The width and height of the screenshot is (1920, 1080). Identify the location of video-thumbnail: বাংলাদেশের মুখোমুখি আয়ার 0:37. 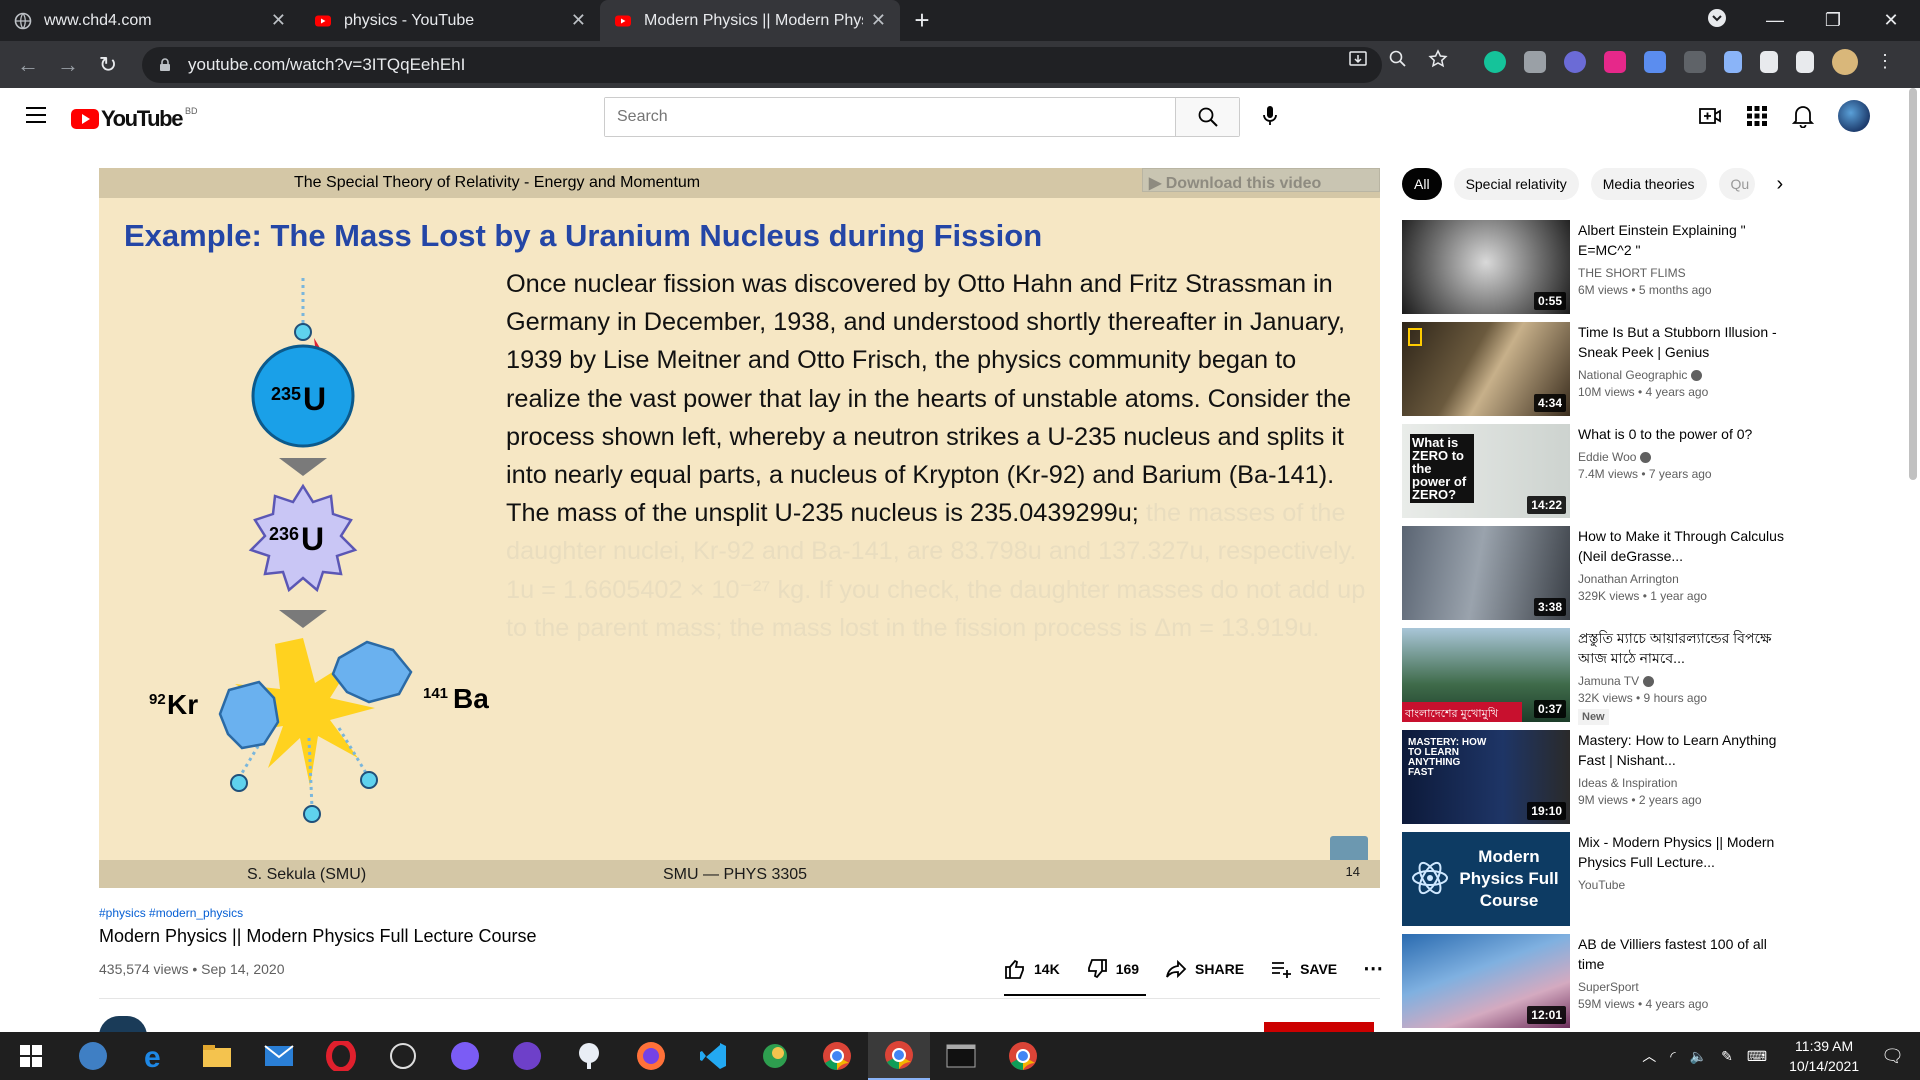
(1486, 675).